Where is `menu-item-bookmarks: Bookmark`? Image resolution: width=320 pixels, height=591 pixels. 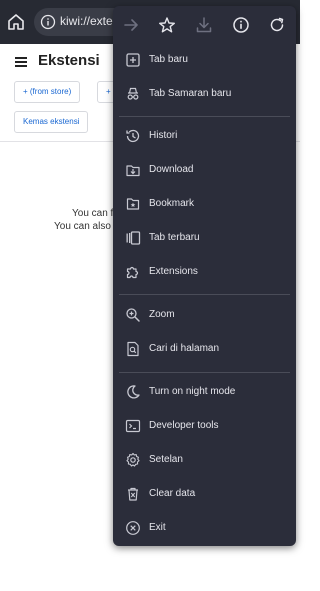 menu-item-bookmarks: Bookmark is located at coordinates (204, 205).